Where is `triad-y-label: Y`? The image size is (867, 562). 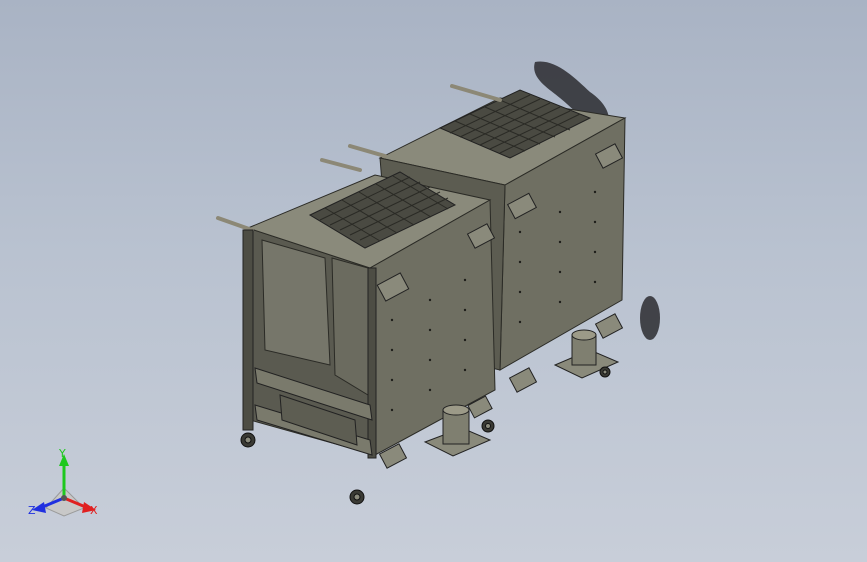
triad-y-label: Y is located at coordinates (62, 453).